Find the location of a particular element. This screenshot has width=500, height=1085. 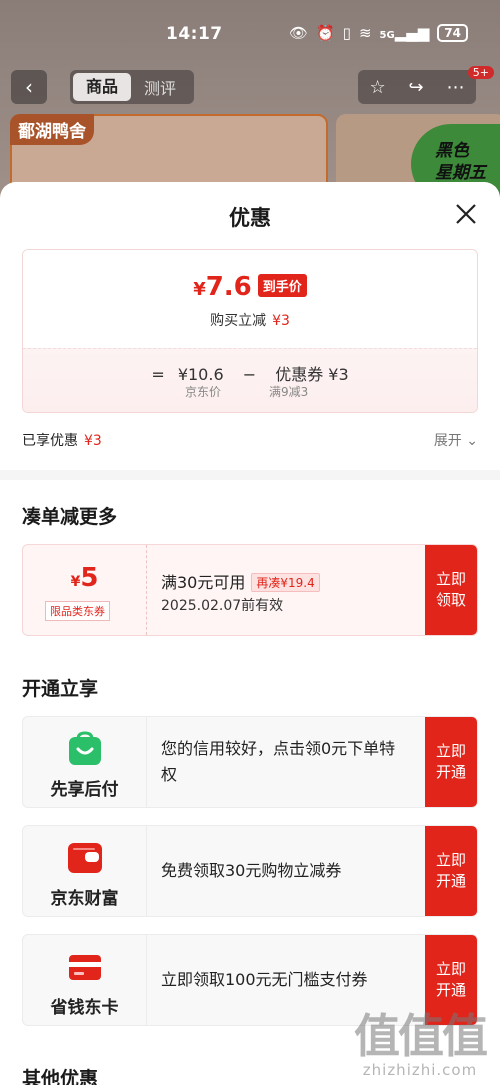

final-price: ¥7.6 到手价 is located at coordinates (250, 287).